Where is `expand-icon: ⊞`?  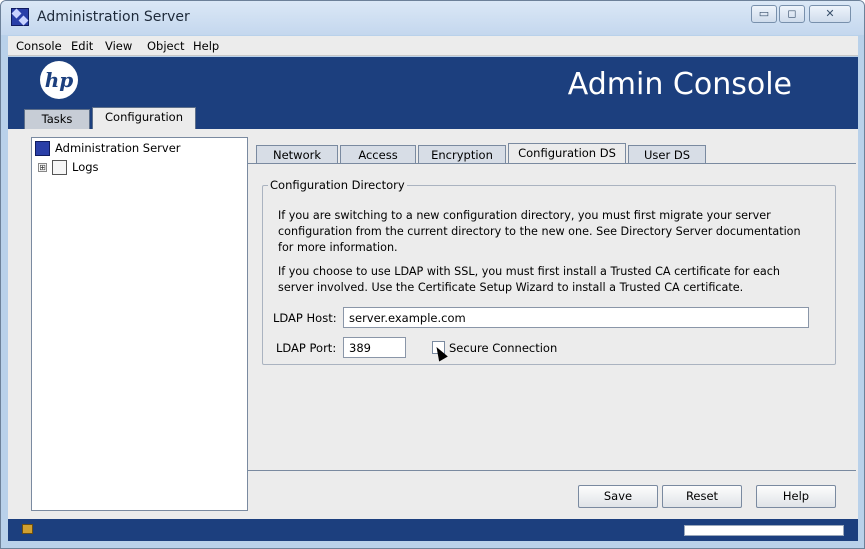
expand-icon: ⊞ is located at coordinates (42, 167).